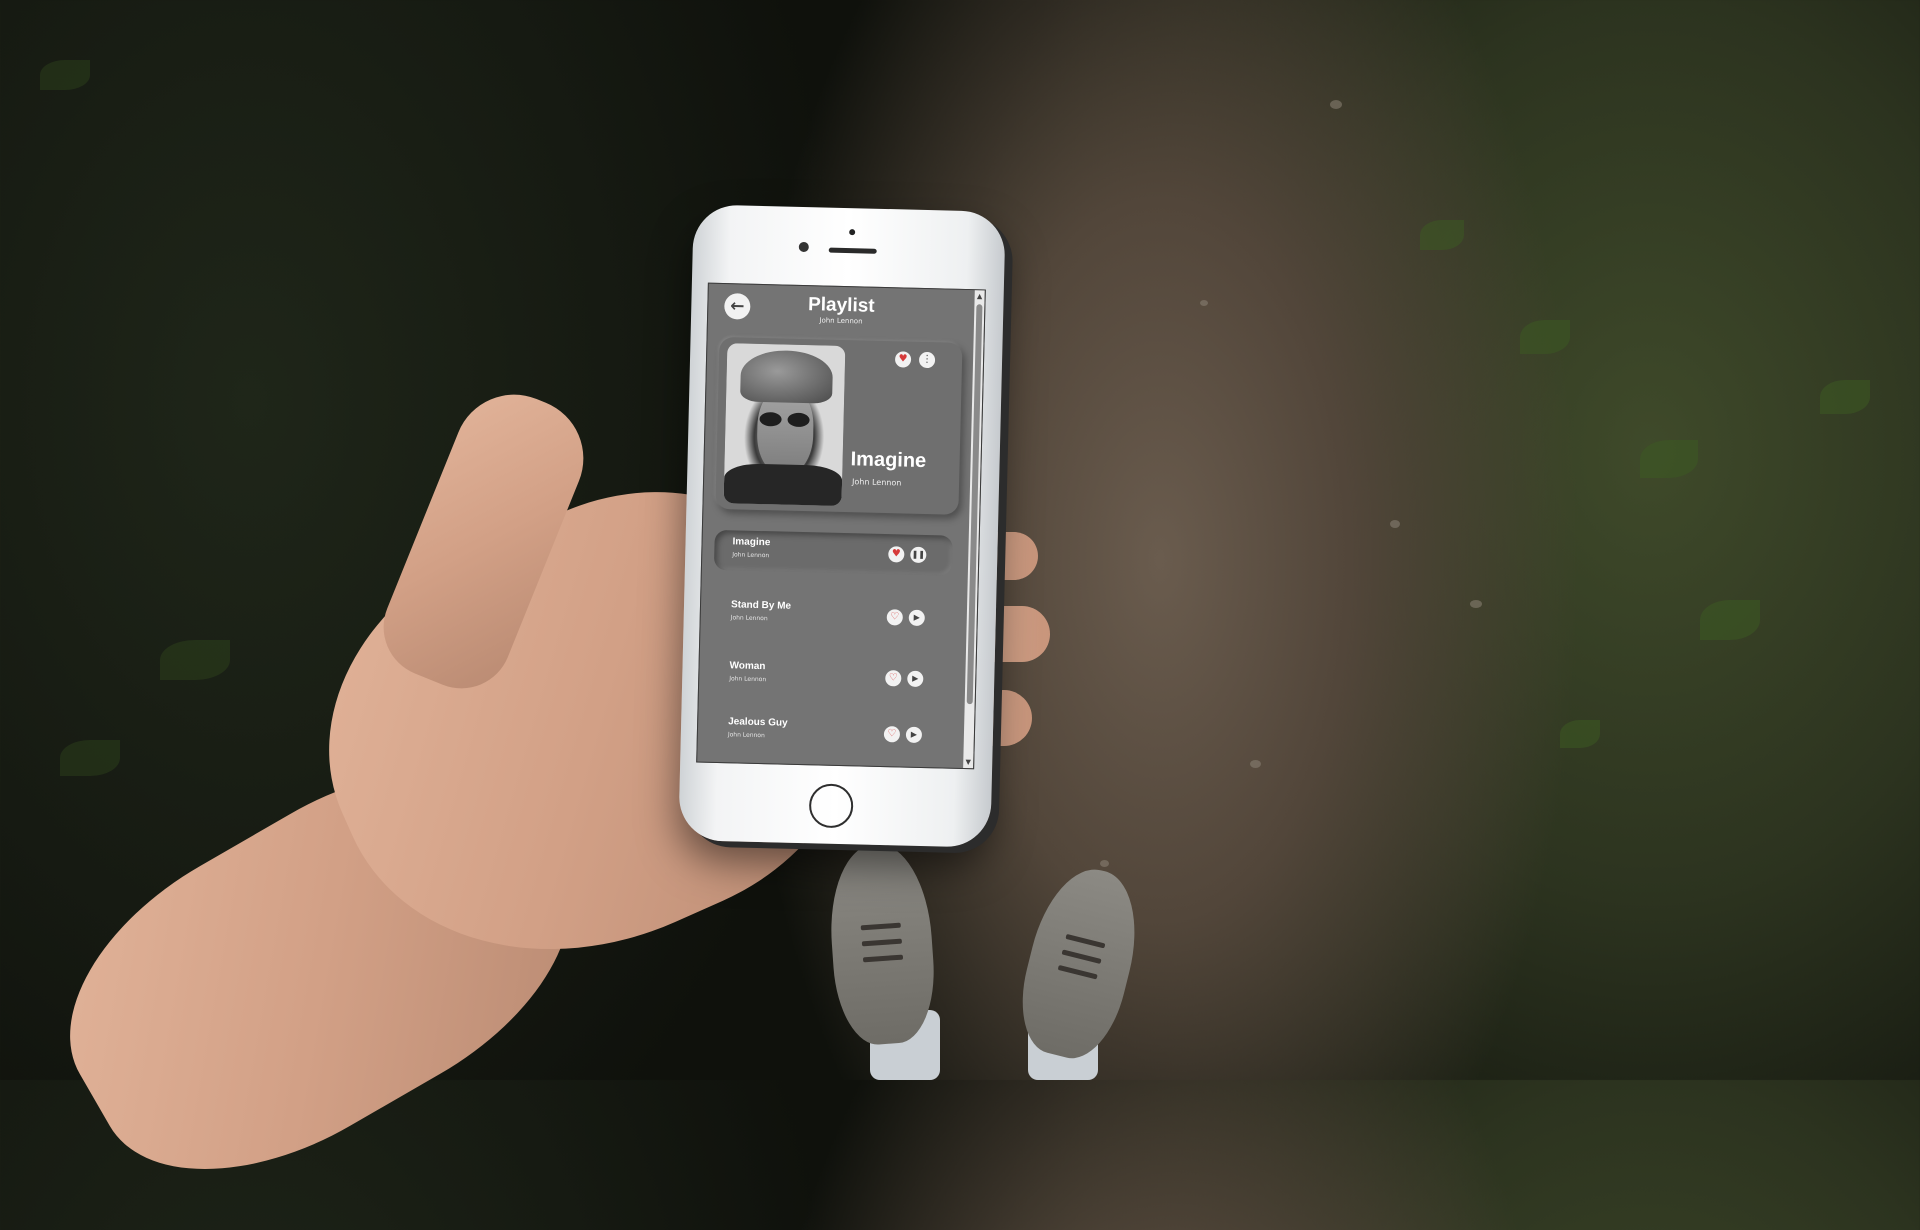 The height and width of the screenshot is (1230, 1920). I want to click on now-playing-card: ♥ ⋮ Imagine John Lennon, so click(839, 425).